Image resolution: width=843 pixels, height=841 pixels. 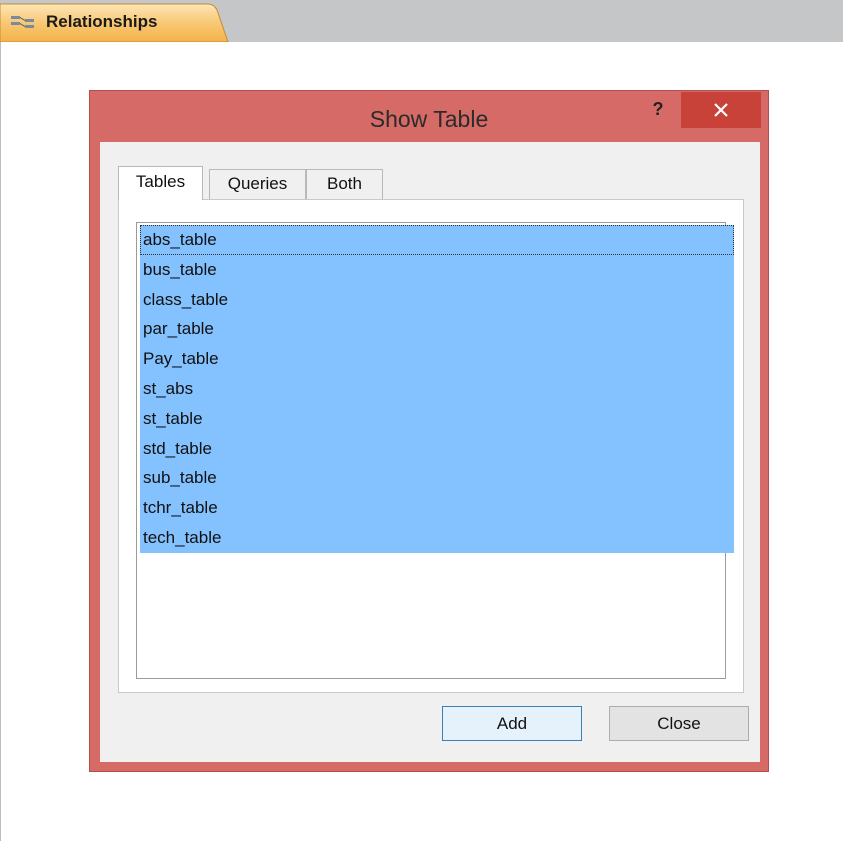 What do you see at coordinates (22, 22) in the screenshot?
I see `relationships-icon` at bounding box center [22, 22].